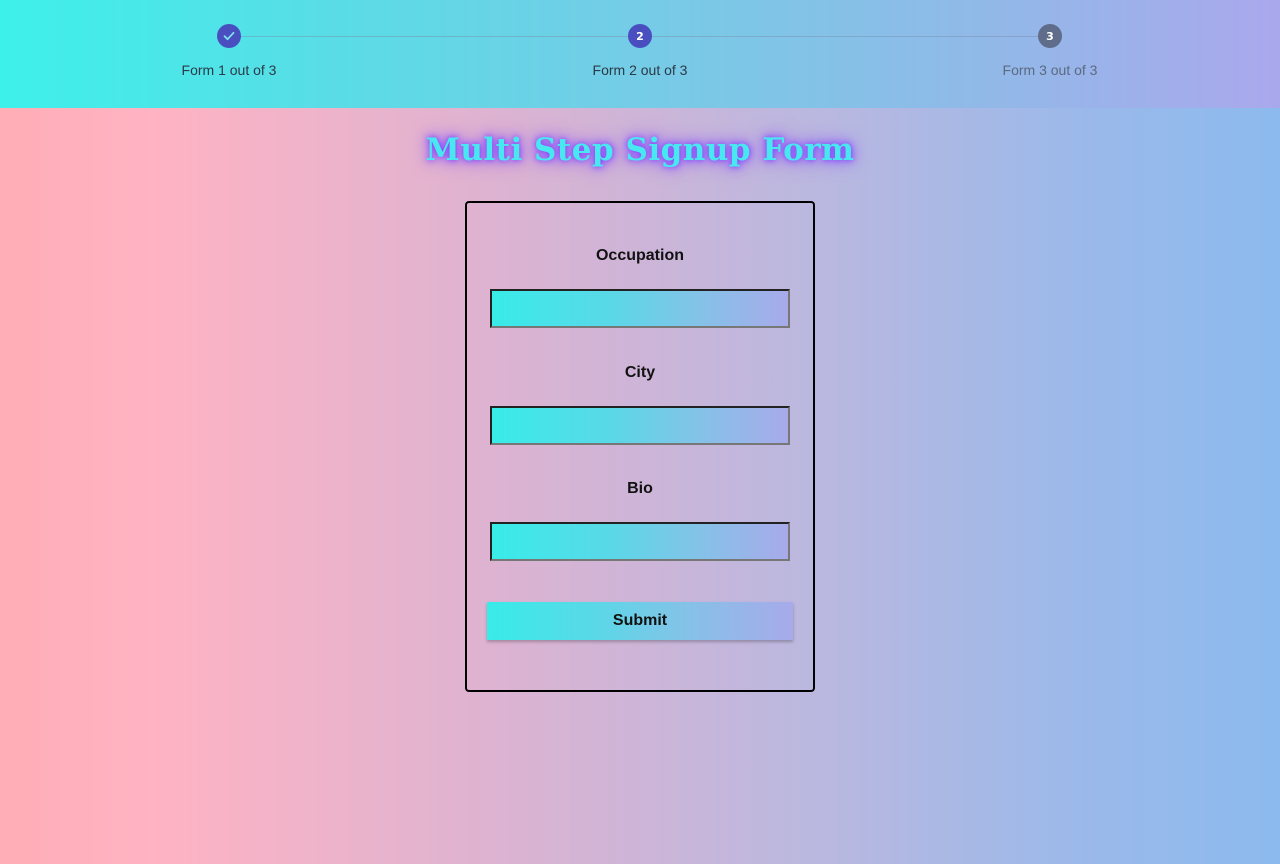 Image resolution: width=1280 pixels, height=864 pixels. What do you see at coordinates (640, 488) in the screenshot?
I see `bio-label: Bio` at bounding box center [640, 488].